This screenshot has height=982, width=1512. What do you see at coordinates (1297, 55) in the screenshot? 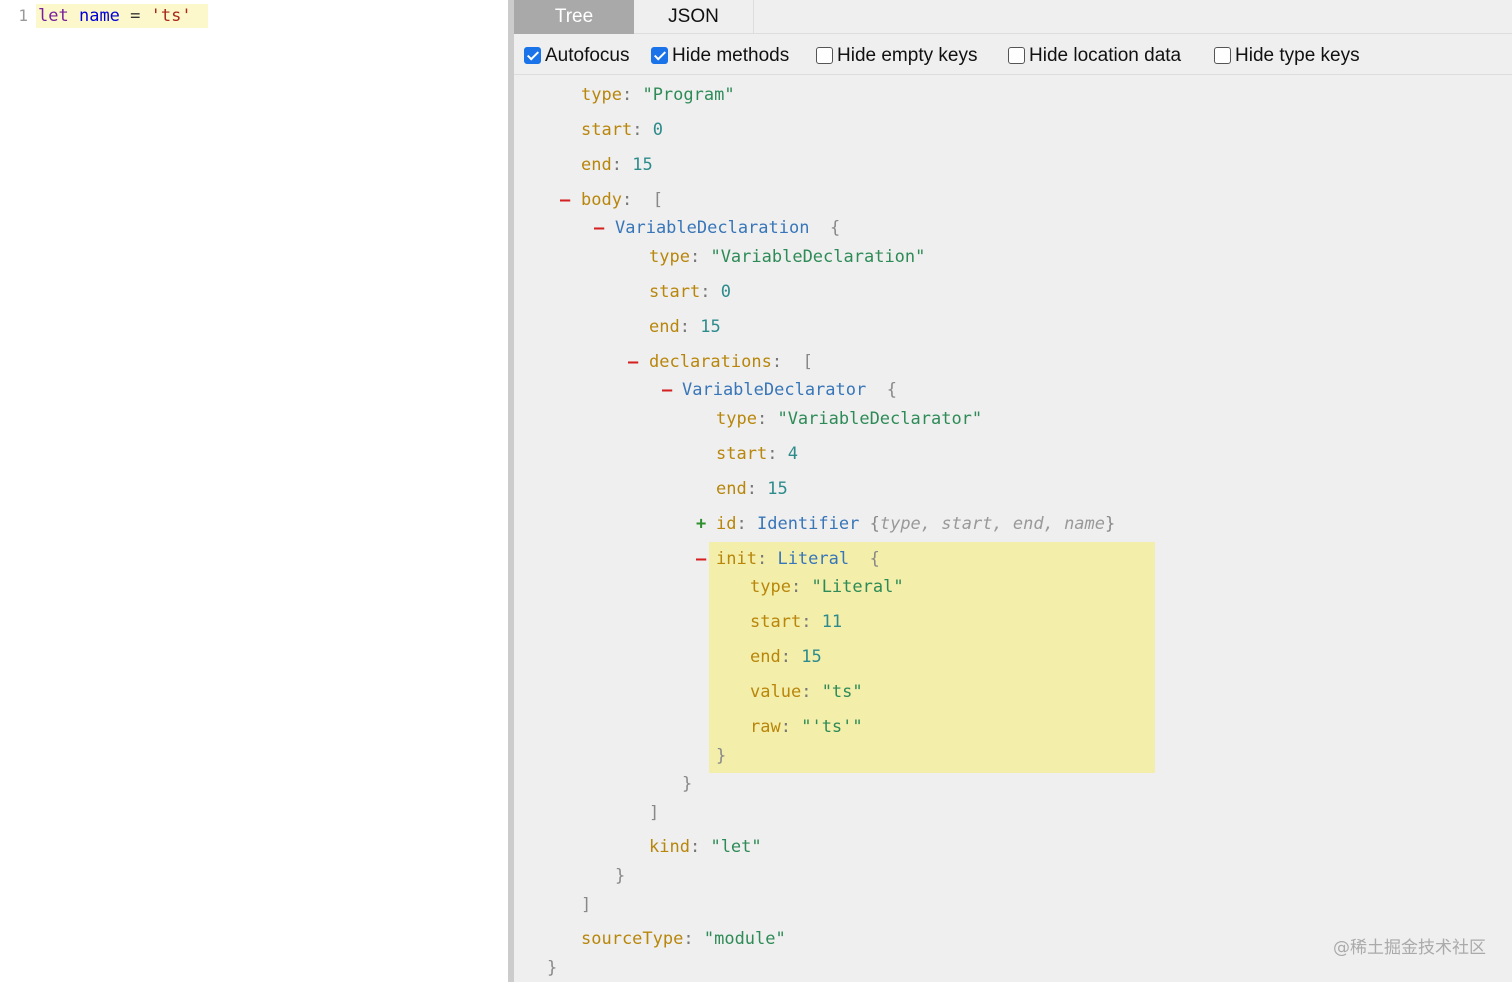
I see `hide-type-keys-label: Hide type keys` at bounding box center [1297, 55].